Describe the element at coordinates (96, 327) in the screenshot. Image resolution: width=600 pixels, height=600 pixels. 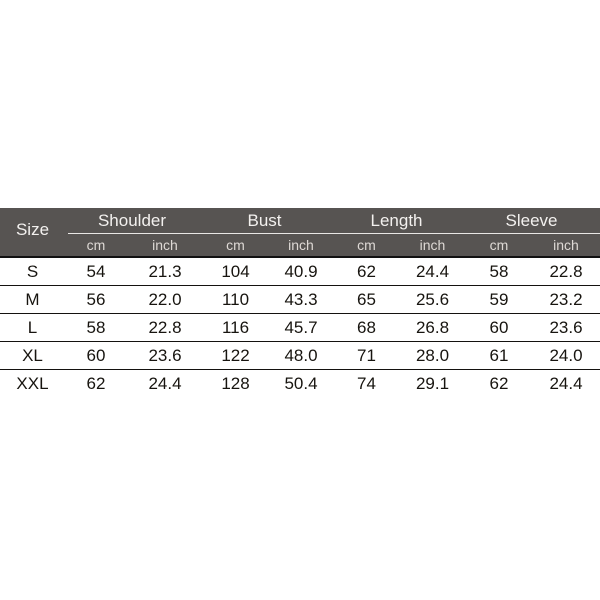
I see `cell-shoulder-cm: 58` at that location.